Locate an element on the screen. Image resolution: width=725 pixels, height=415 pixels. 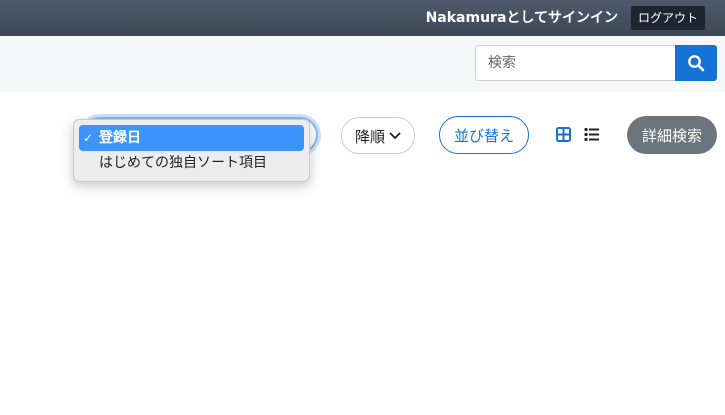
search-icon is located at coordinates (696, 63).